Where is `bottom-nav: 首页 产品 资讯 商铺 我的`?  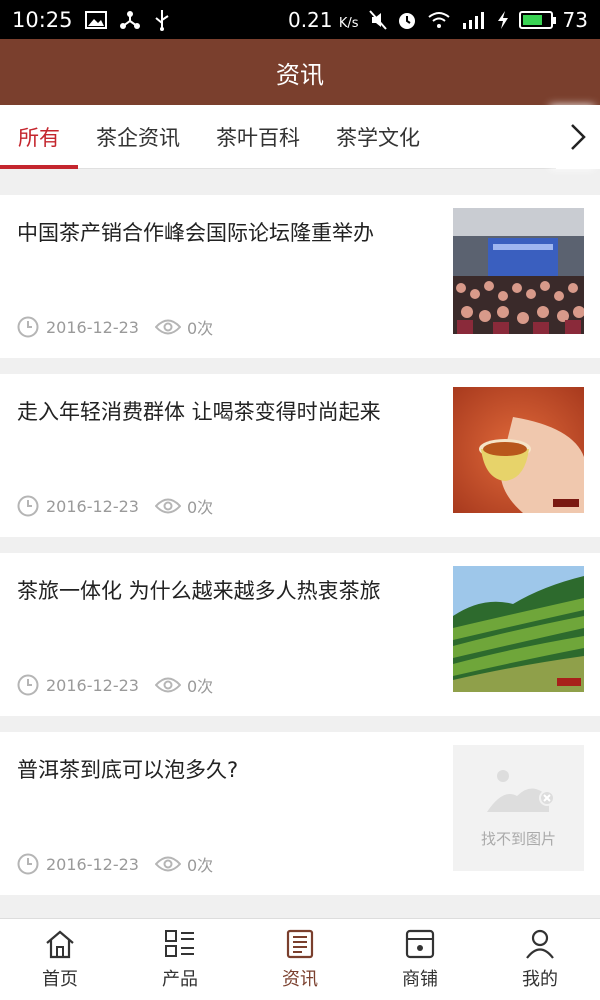
bottom-nav: 首页 产品 资讯 商铺 我的 is located at coordinates (300, 959).